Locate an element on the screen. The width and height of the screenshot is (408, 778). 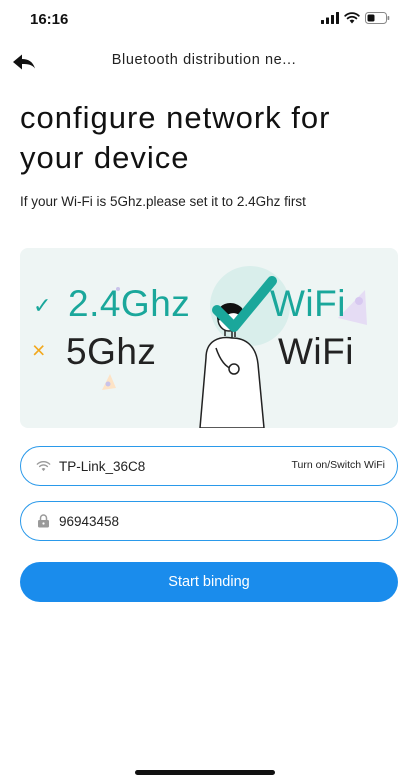
unsupported-wifi-label: WiFi is located at coordinates (316, 351).